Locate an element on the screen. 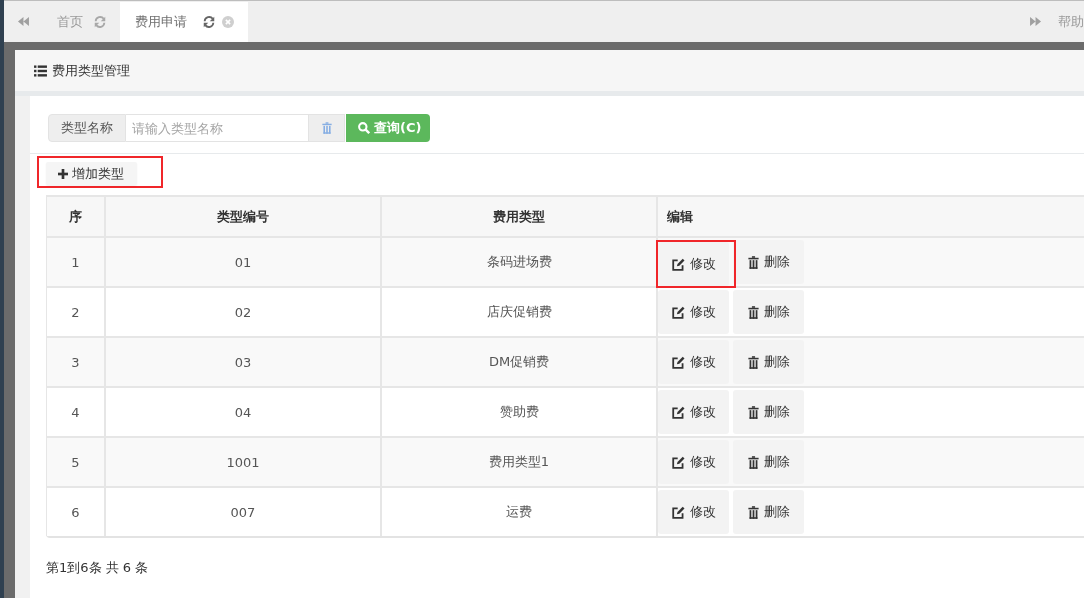  close-icon is located at coordinates (228, 22).